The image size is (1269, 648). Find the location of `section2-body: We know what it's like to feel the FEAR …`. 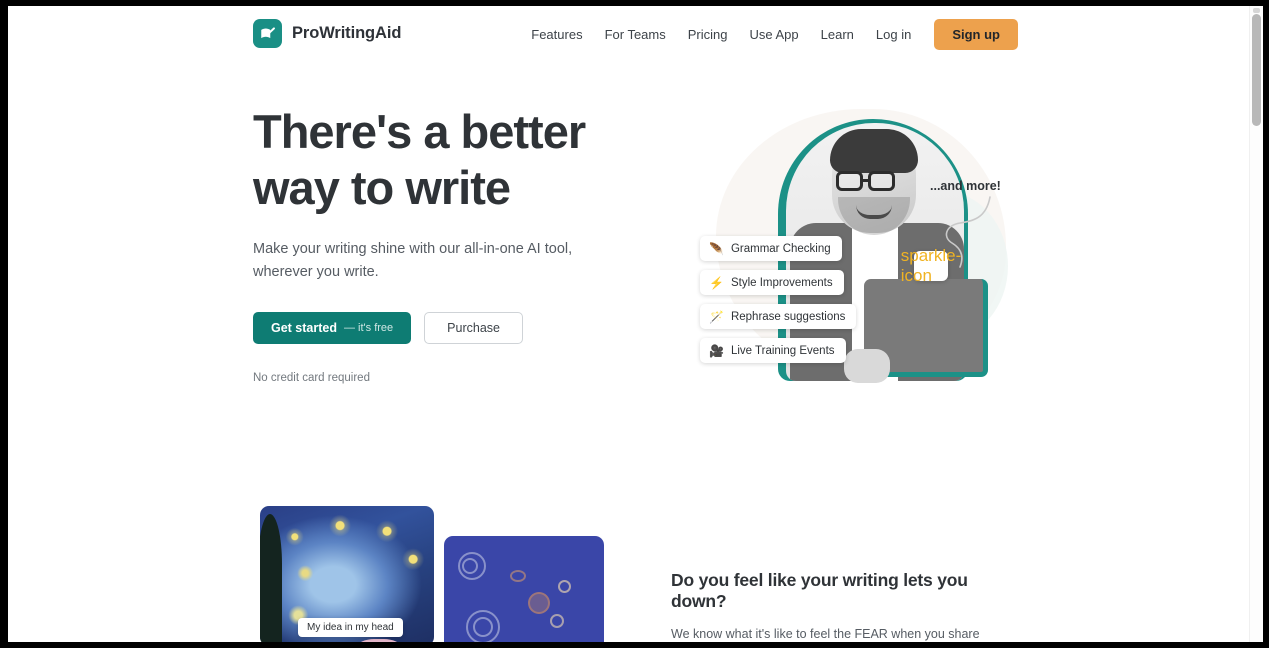

section2-body: We know what it's like to feel the FEAR … is located at coordinates (825, 634).